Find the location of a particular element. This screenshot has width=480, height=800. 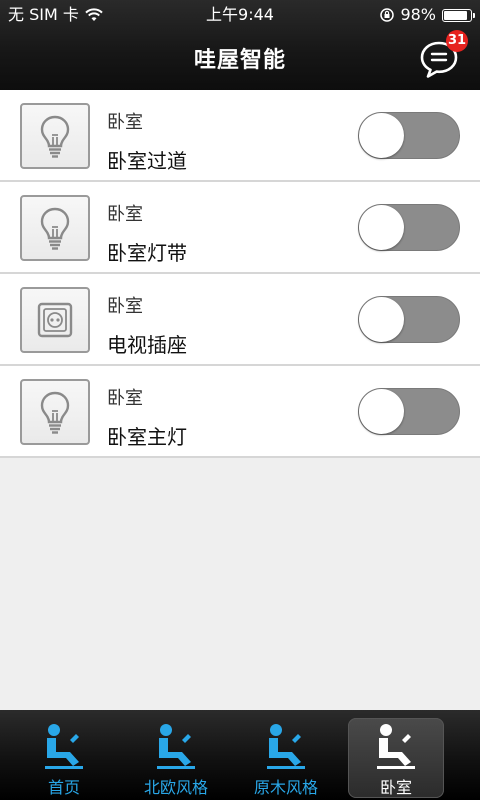

tab-label: 原木风格 is located at coordinates (285, 787).